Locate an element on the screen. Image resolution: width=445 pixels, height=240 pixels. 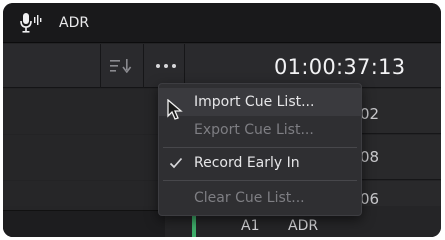
toolbar-left-area is located at coordinates (52, 66).